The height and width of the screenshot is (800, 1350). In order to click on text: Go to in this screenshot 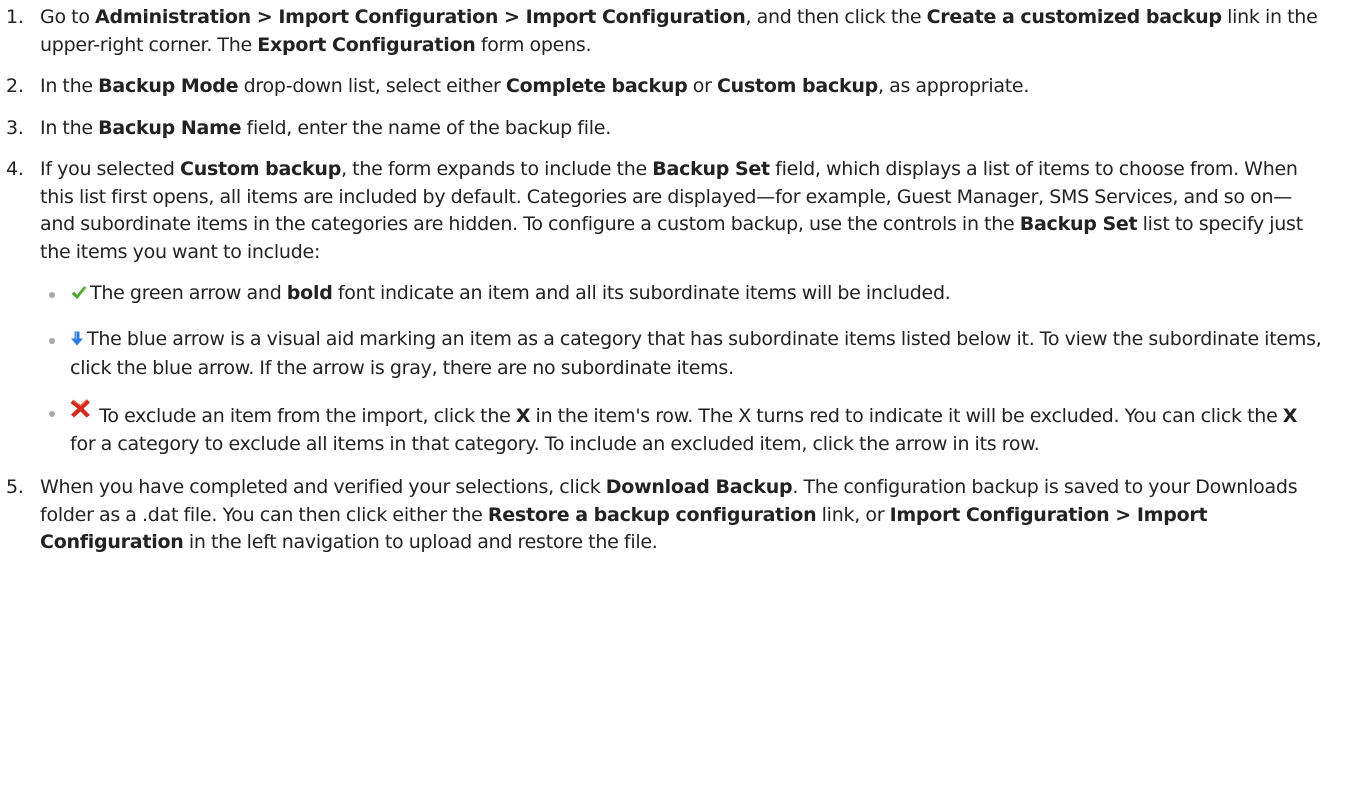, I will do `click(68, 17)`.